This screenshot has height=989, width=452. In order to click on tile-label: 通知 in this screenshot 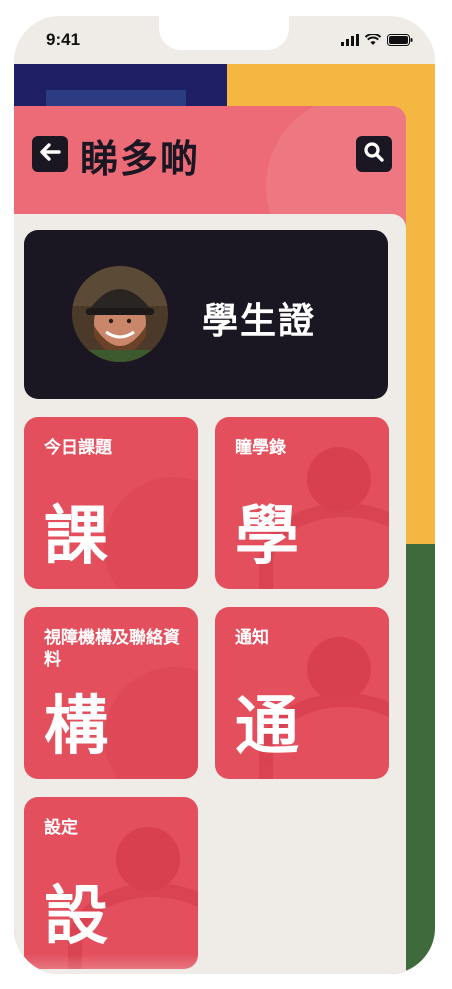, I will do `click(252, 638)`.